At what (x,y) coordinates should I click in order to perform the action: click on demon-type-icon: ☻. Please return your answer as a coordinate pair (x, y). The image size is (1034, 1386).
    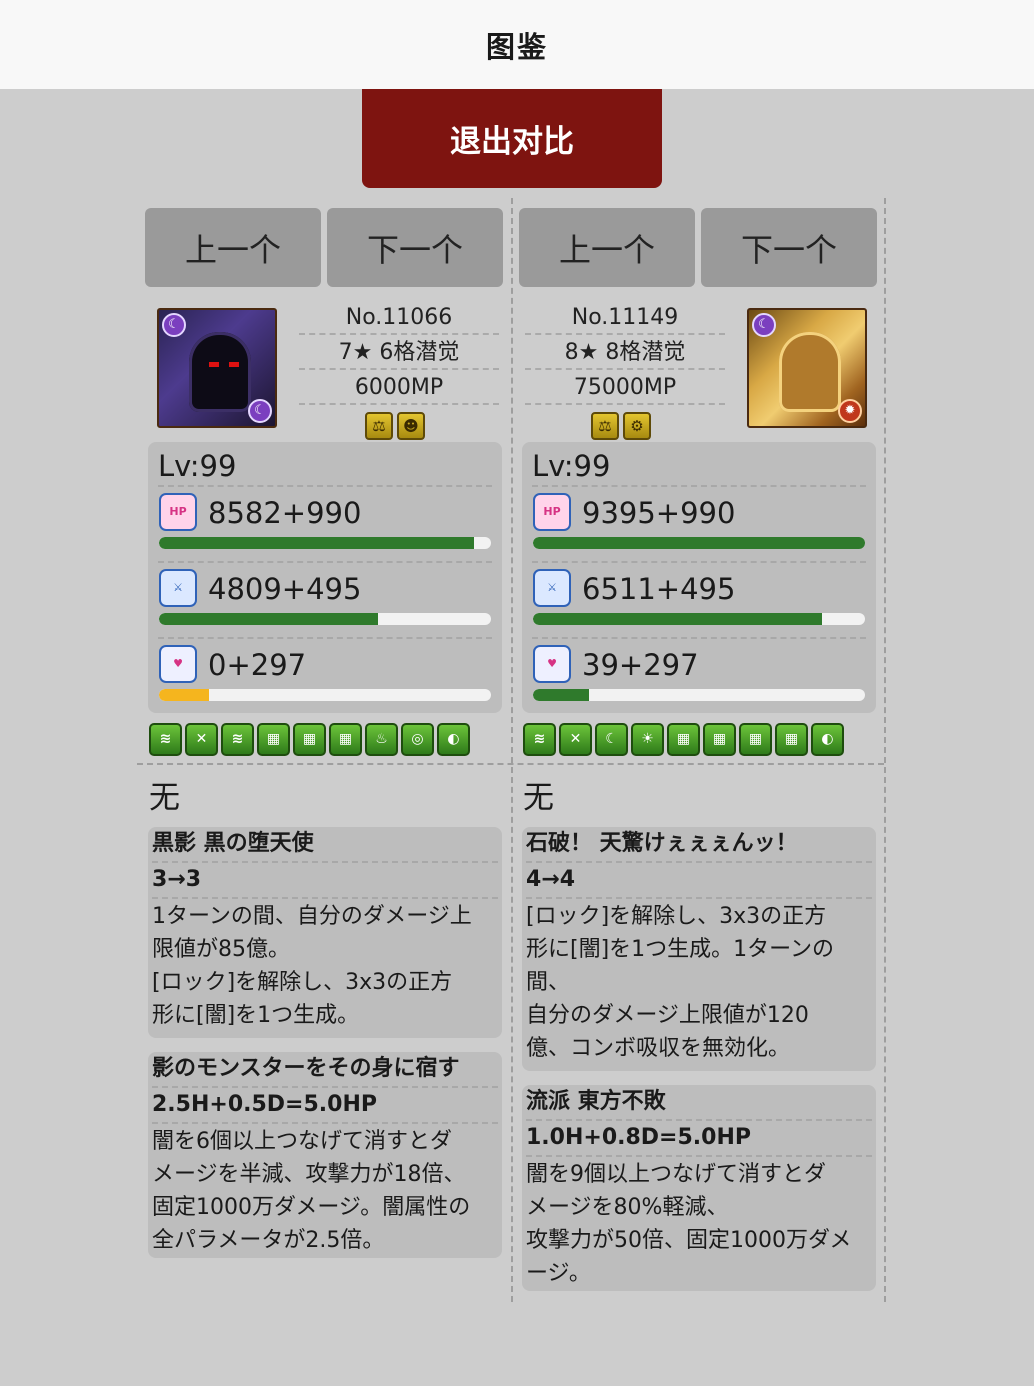
    Looking at the image, I should click on (411, 426).